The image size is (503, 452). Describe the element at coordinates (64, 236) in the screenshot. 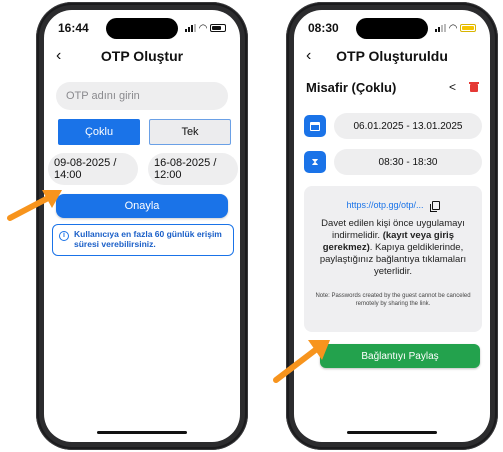

I see `info-icon: i` at that location.